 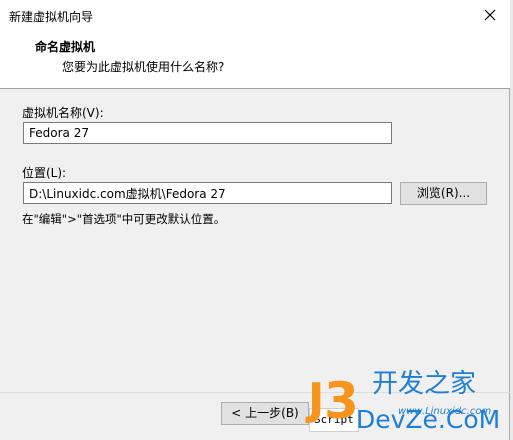 What do you see at coordinates (63, 113) in the screenshot?
I see `vm-name-label: 虚拟机名称(V):` at bounding box center [63, 113].